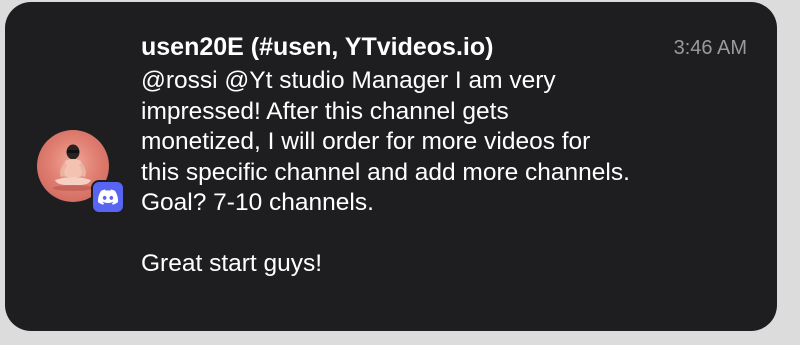 The height and width of the screenshot is (345, 800). I want to click on notification-header: usen20E (#usen, YTvideos.io) 3:46 AM, so click(444, 49).